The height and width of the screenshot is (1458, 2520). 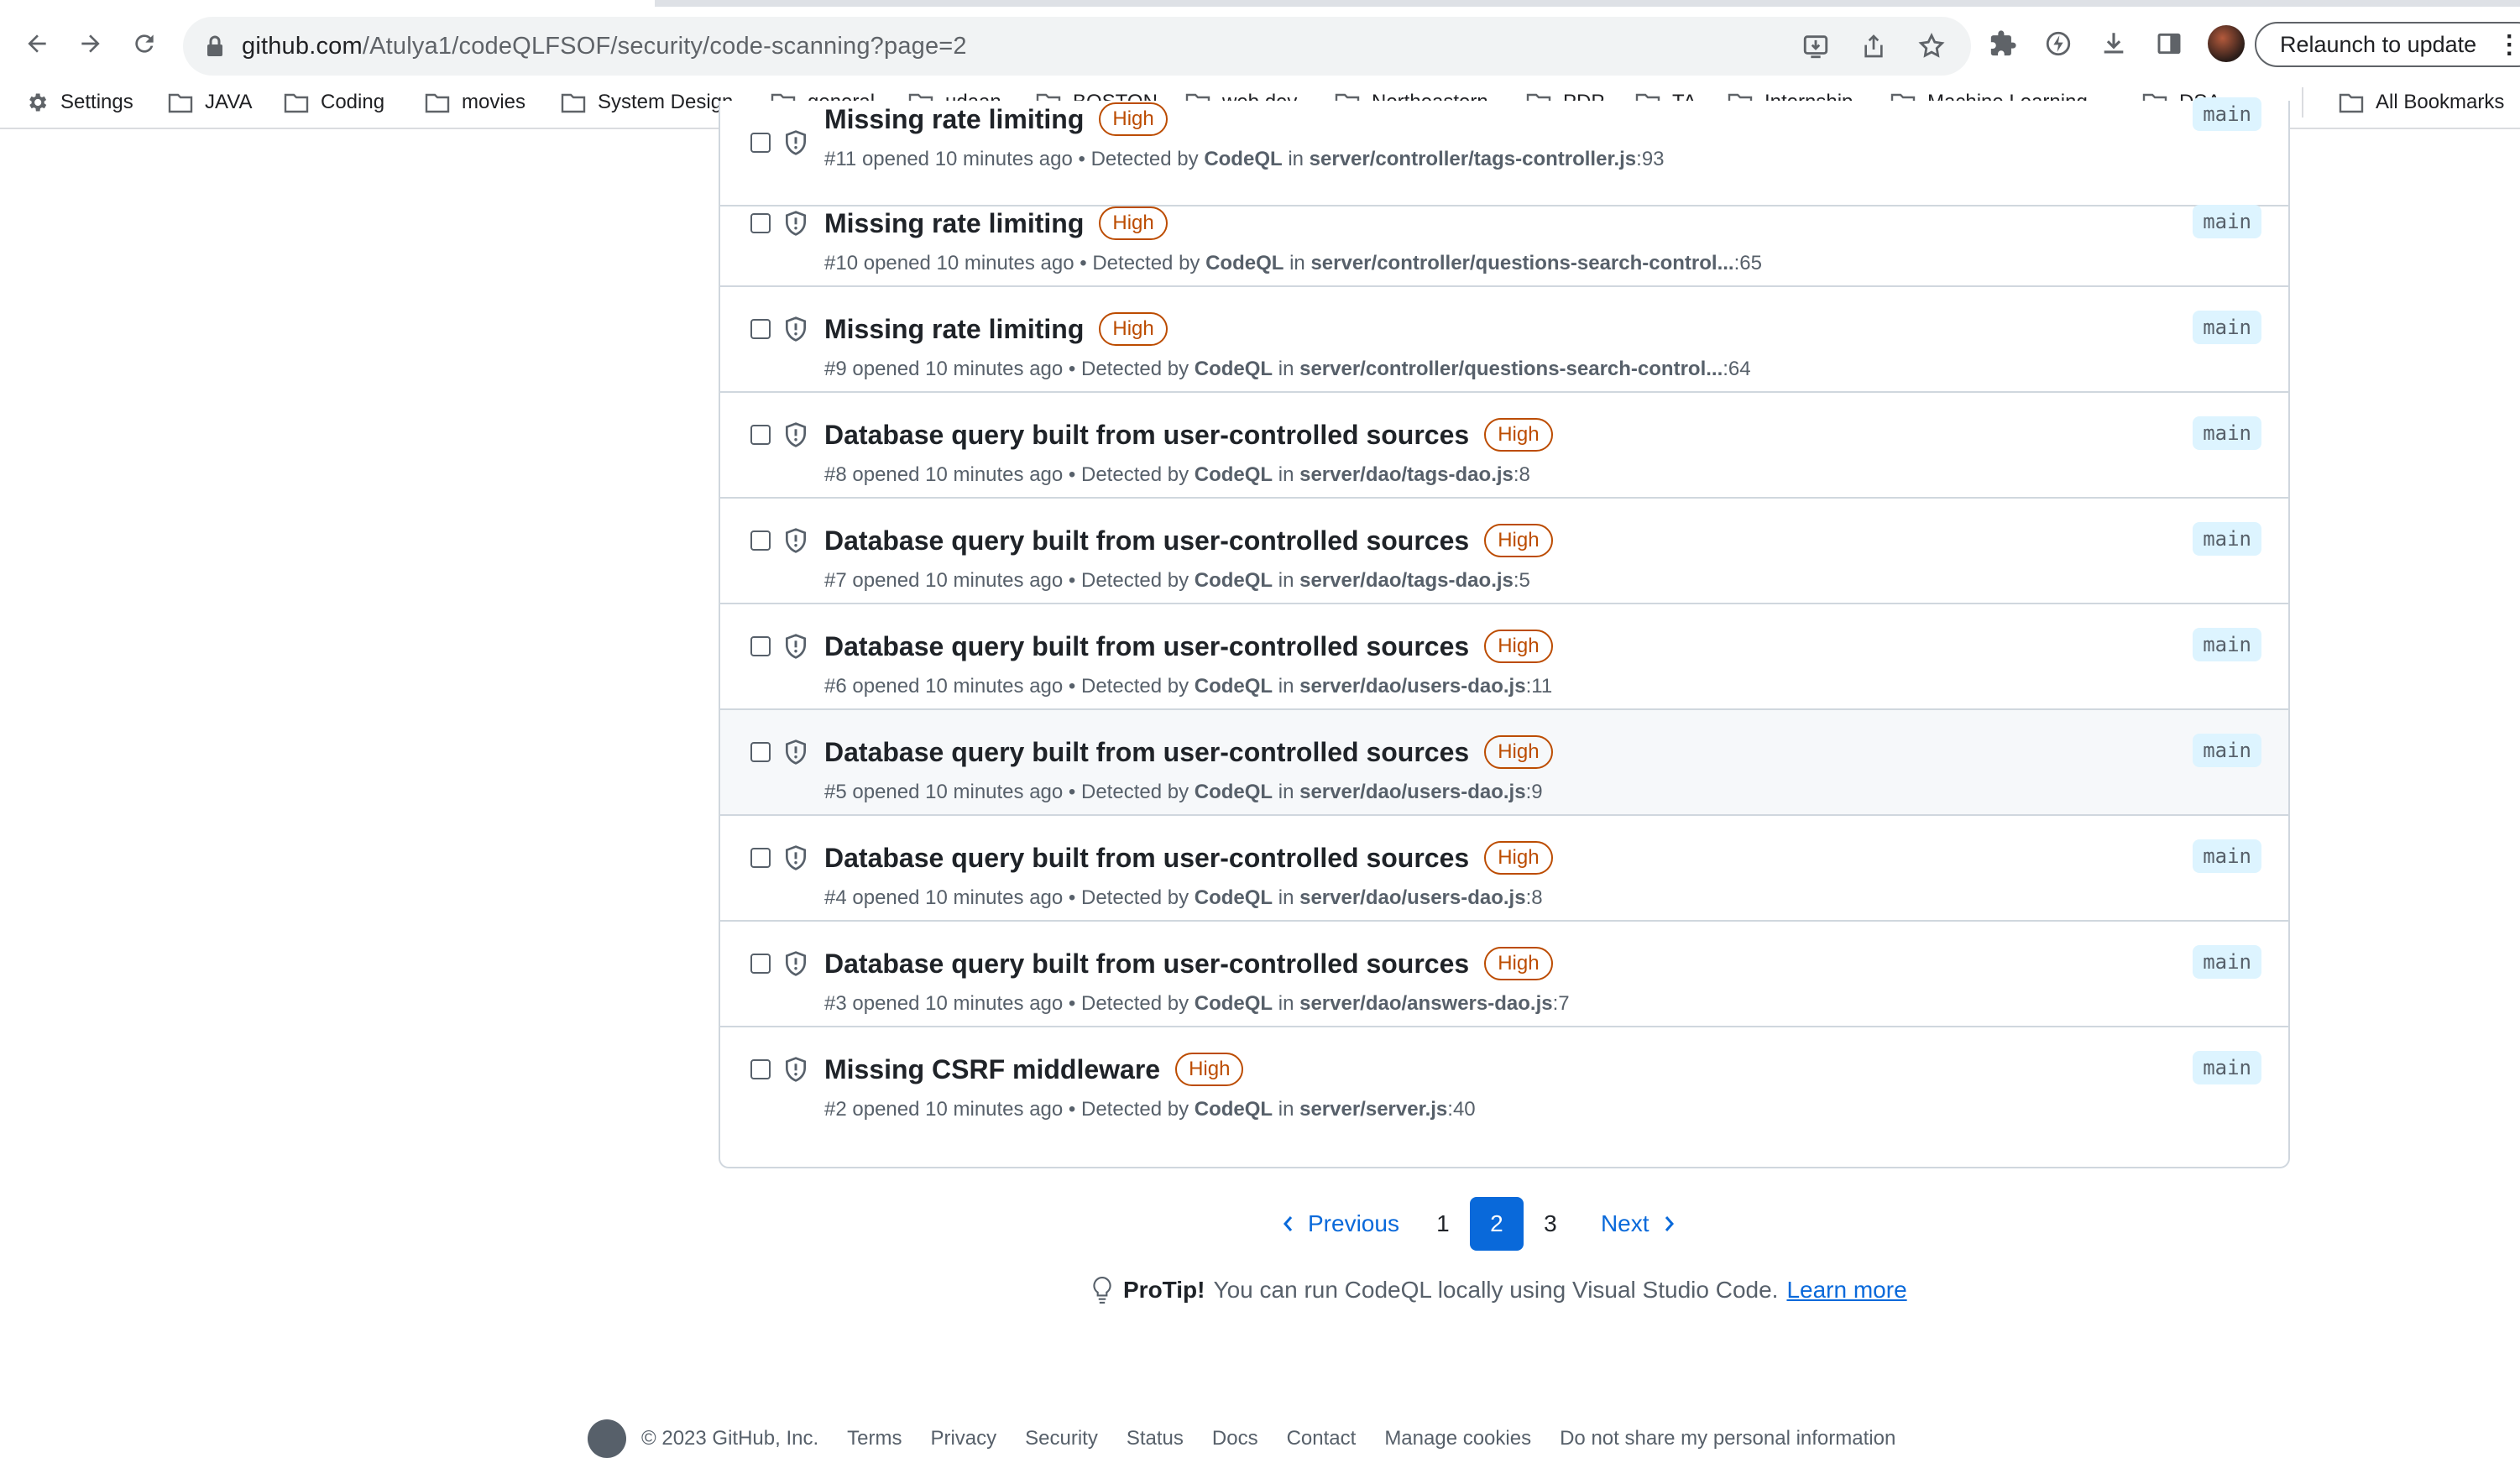 What do you see at coordinates (1815, 46) in the screenshot?
I see `install-icon` at bounding box center [1815, 46].